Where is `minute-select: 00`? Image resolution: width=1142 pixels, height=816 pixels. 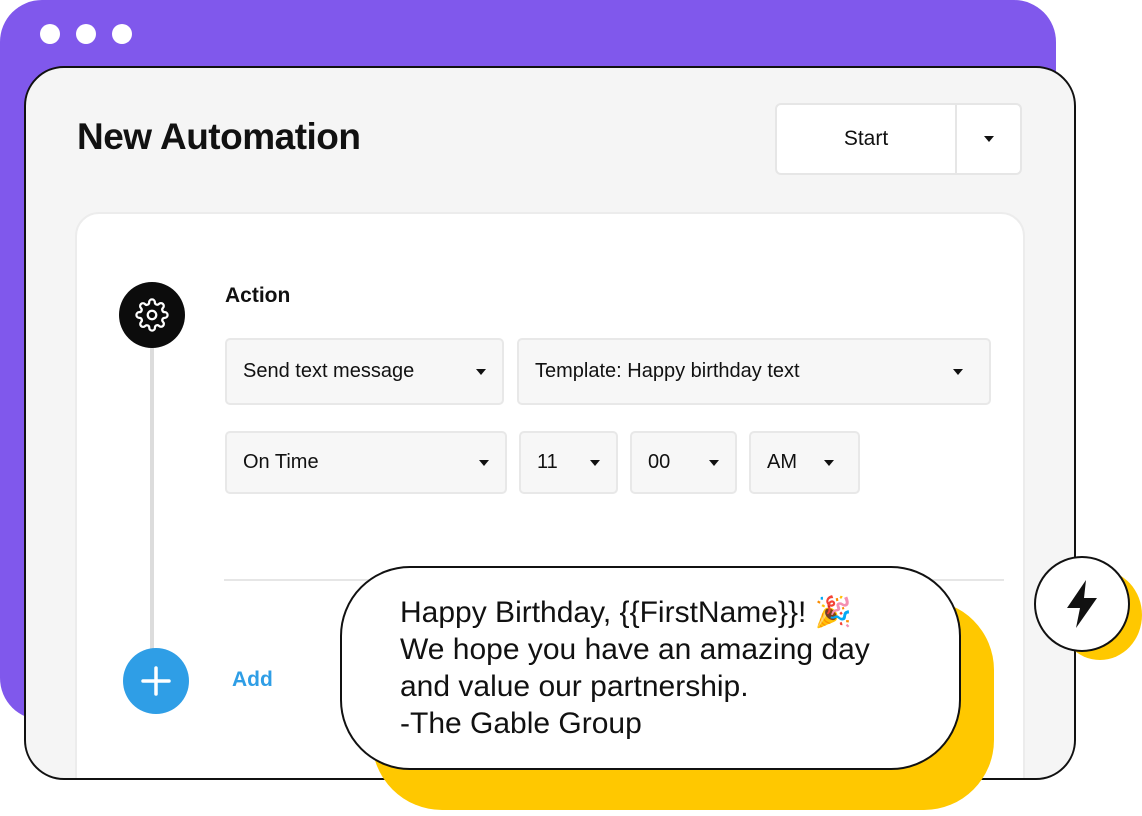
minute-select: 00 is located at coordinates (683, 462).